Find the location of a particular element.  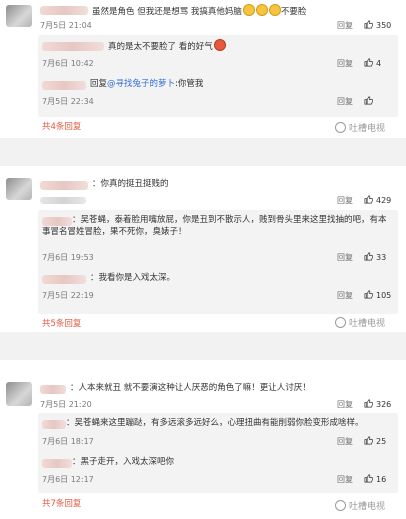

comment-time: 7月5日 21:20 is located at coordinates (66, 404).